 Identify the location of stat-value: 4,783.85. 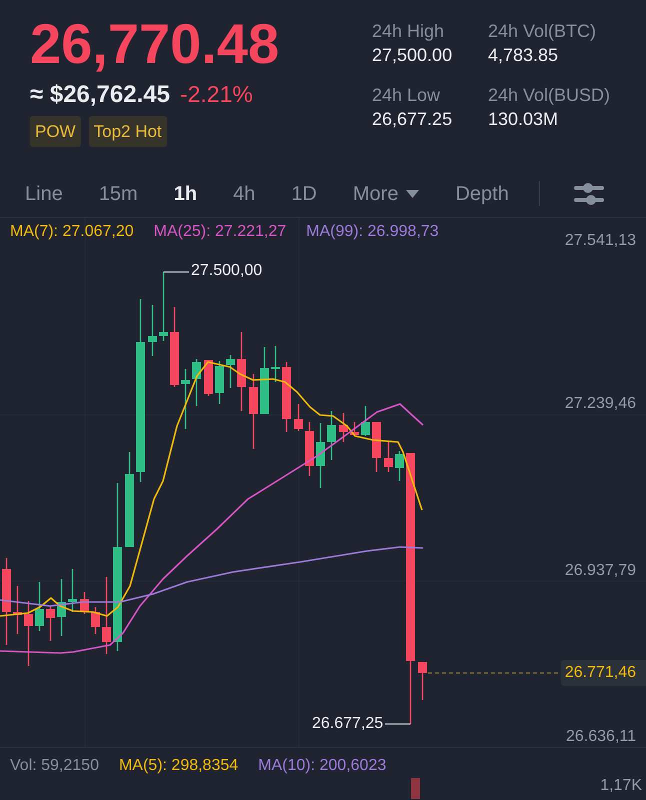
(524, 55).